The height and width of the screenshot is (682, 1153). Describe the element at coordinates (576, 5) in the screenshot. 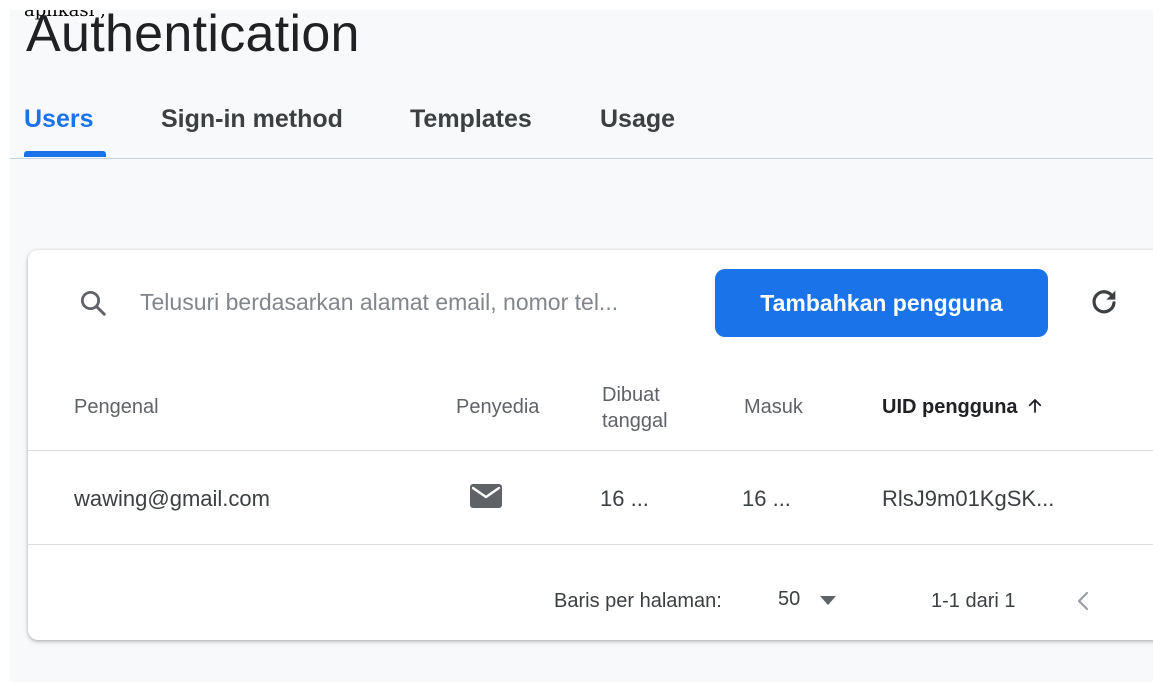

I see `window-top-edge` at that location.